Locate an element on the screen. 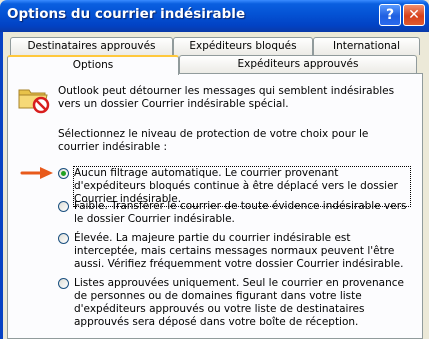 This screenshot has width=429, height=339. tab-destinataires-approuves: Destinataires approuvés is located at coordinates (91, 46).